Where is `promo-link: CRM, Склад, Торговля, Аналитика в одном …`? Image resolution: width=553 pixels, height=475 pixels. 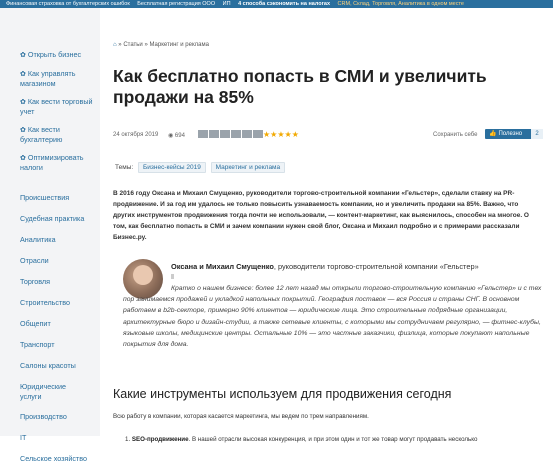
promo-link: CRM, Склад, Торговля, Аналитика в одном … is located at coordinates (401, 4).